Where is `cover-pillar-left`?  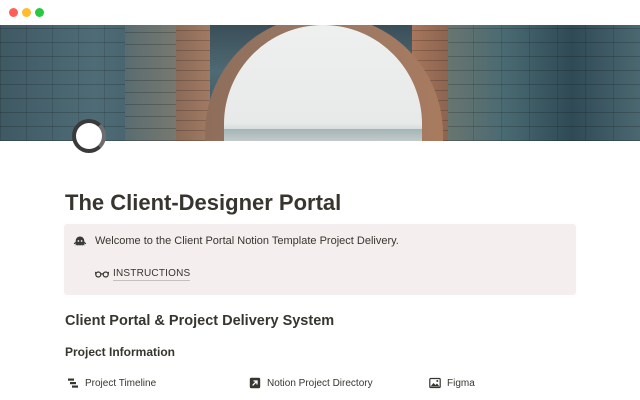
cover-pillar-left is located at coordinates (152, 83).